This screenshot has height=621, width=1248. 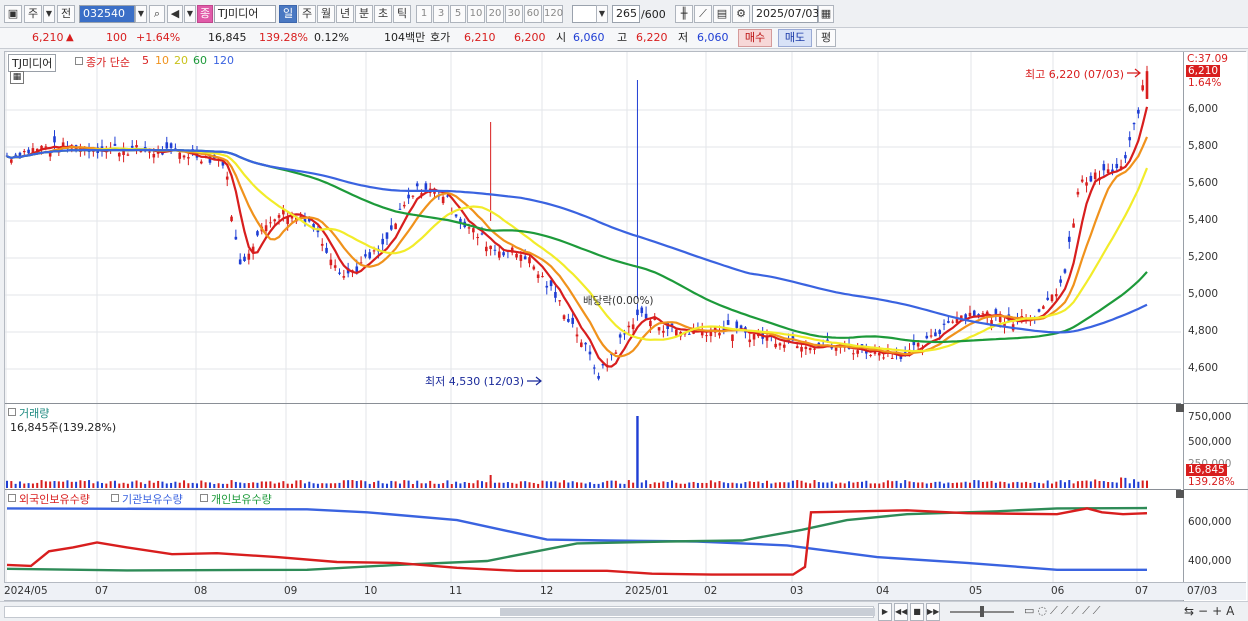 I want to click on speaker-dropdown-icon: ▼, so click(x=190, y=14).